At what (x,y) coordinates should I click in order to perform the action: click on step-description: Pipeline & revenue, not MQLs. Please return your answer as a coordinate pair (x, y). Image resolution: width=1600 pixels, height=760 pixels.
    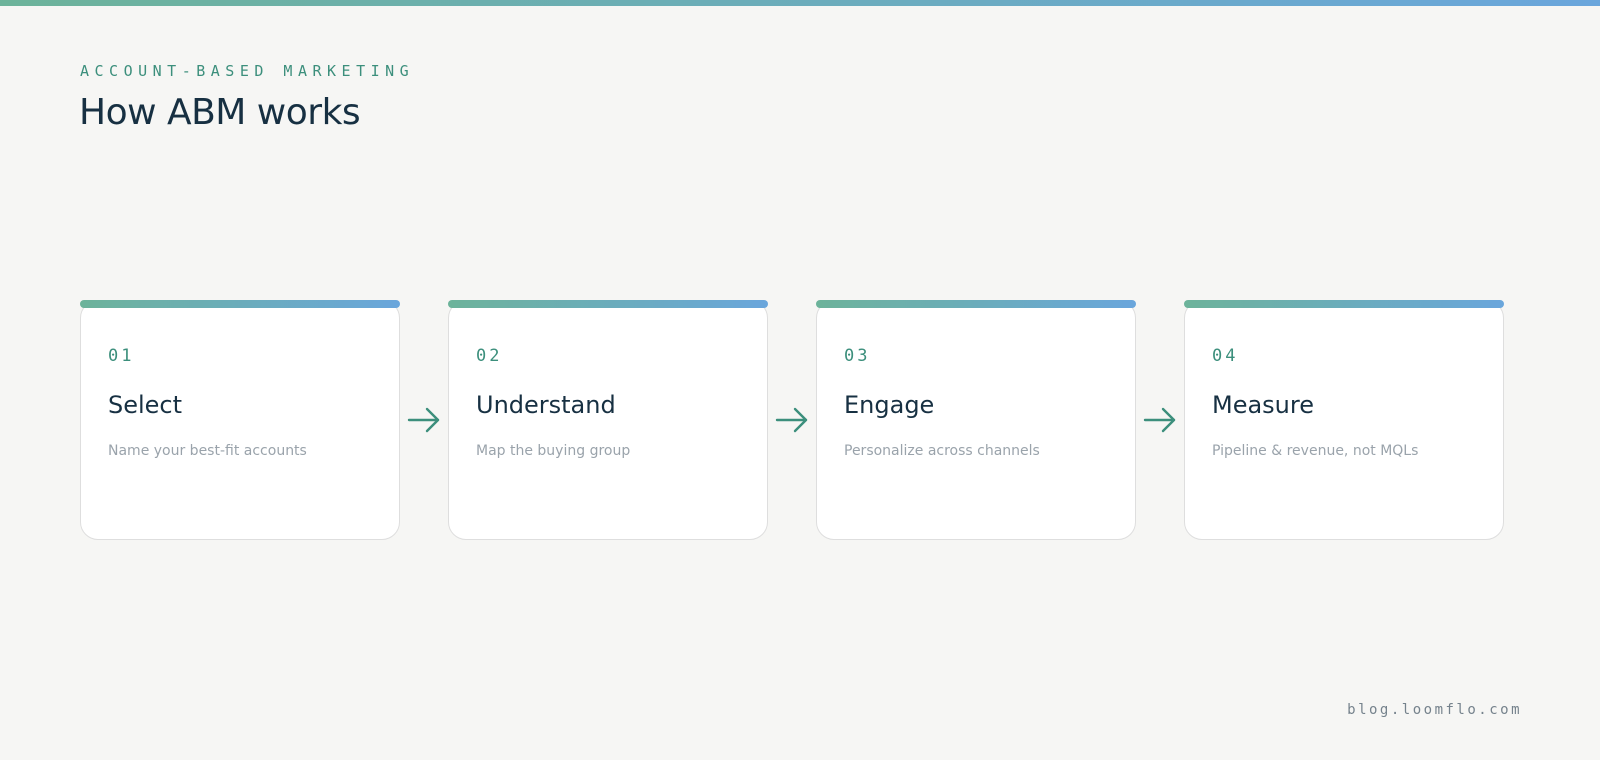
    Looking at the image, I should click on (1315, 451).